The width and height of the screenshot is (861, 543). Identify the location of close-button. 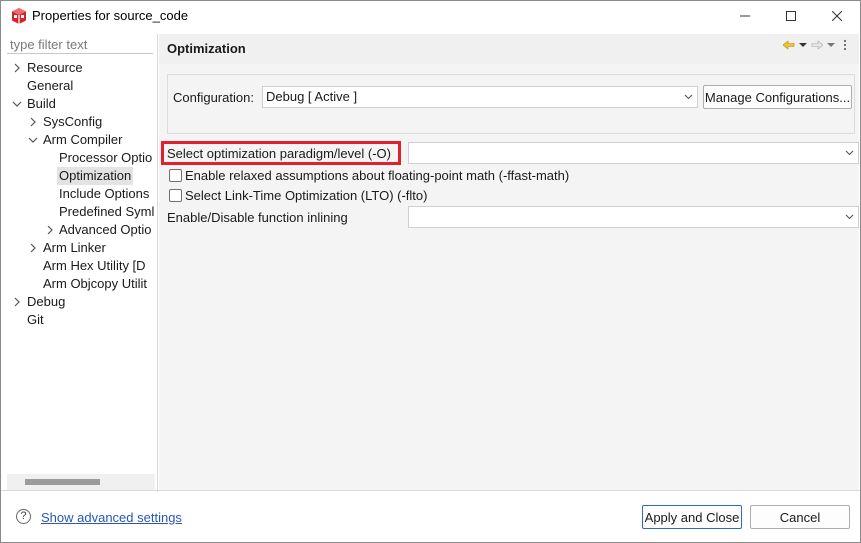
(837, 16).